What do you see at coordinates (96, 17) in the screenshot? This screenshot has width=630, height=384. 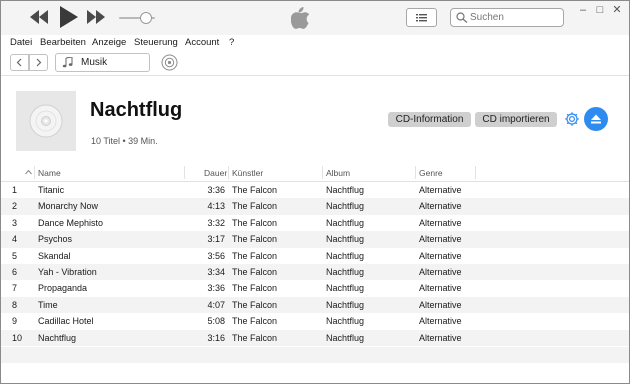 I see `next-track-icon` at bounding box center [96, 17].